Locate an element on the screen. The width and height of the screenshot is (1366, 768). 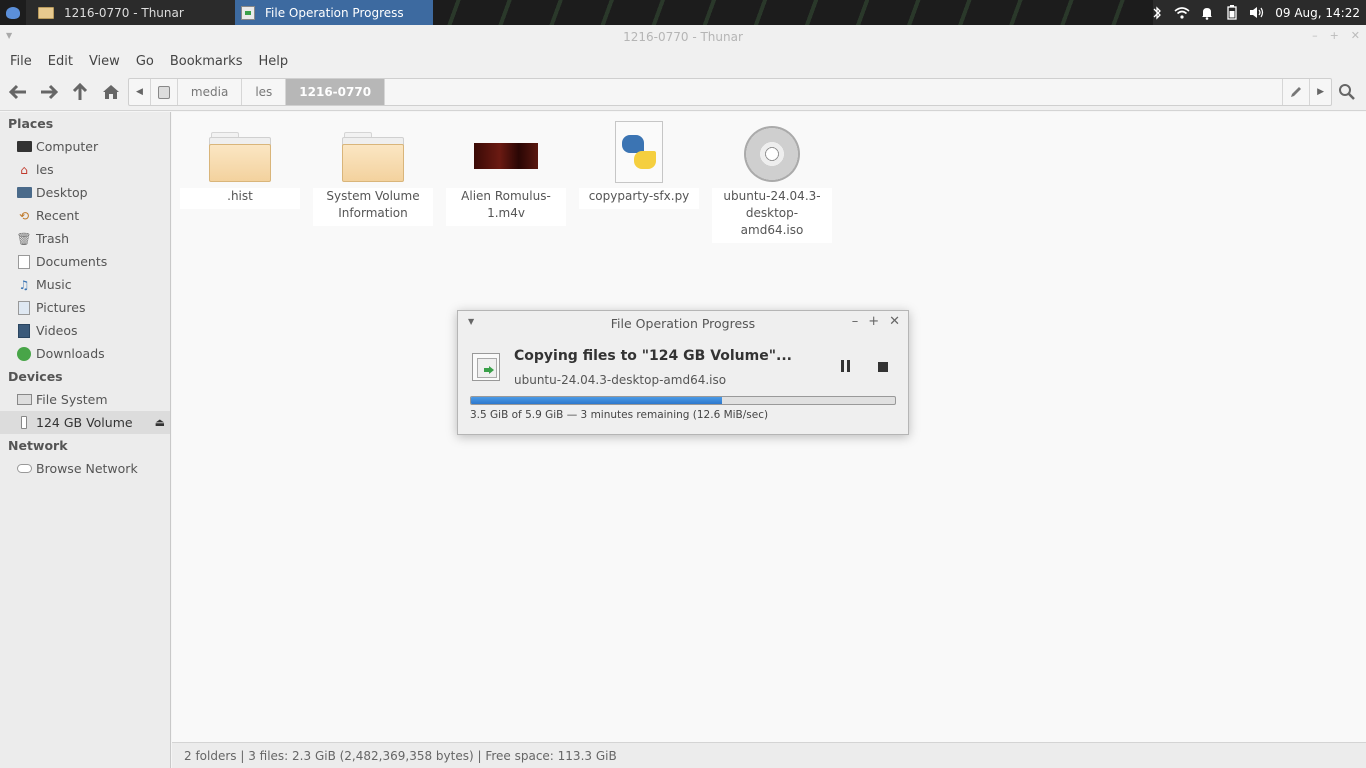
dialog-filename: ubuntu-24.04.3-desktop-amd64.iso is located at coordinates (620, 380).